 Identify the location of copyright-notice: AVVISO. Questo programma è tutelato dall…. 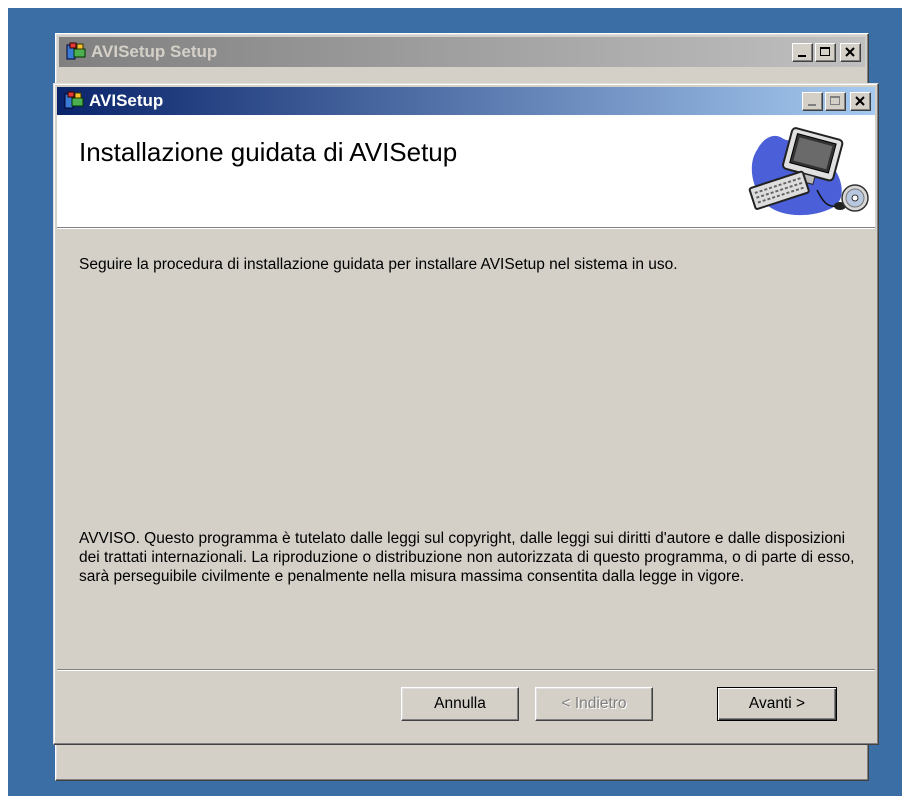
(467, 557).